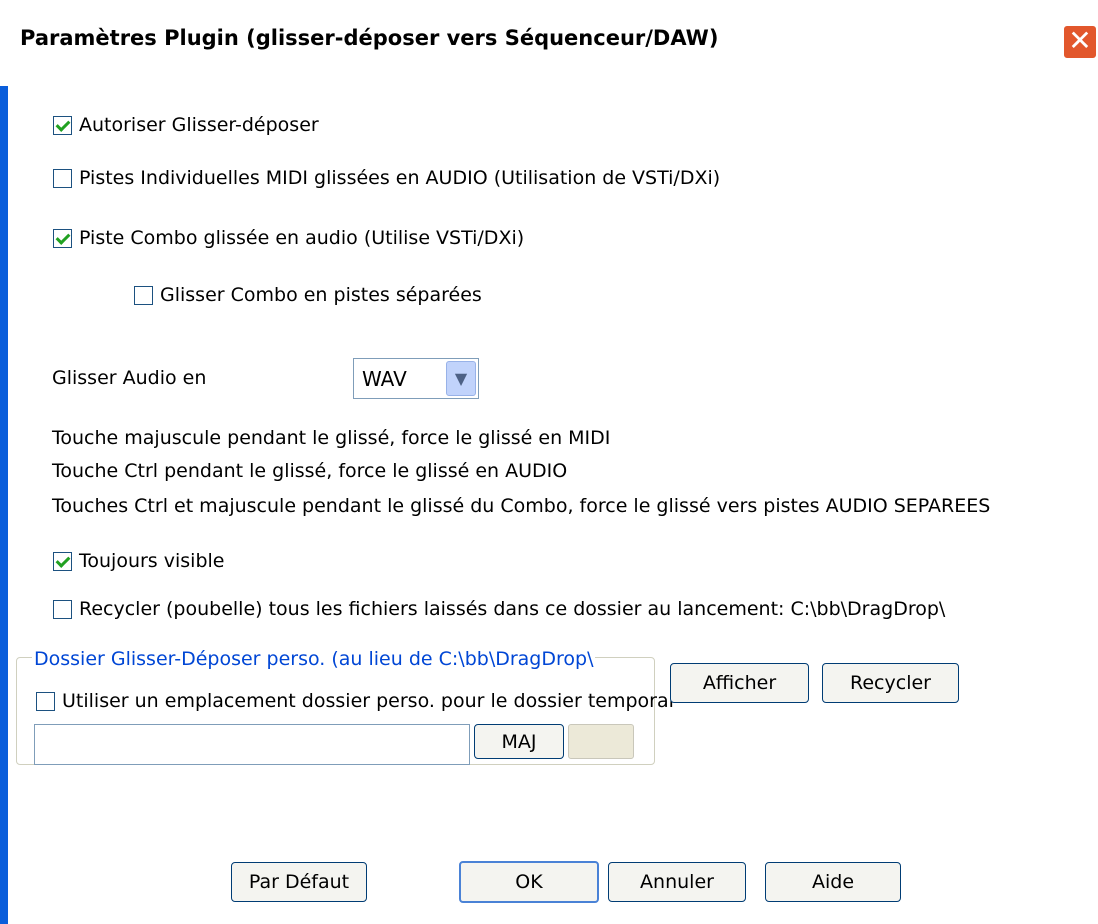  What do you see at coordinates (45, 701) in the screenshot?
I see `use-custom-folder-checkbox` at bounding box center [45, 701].